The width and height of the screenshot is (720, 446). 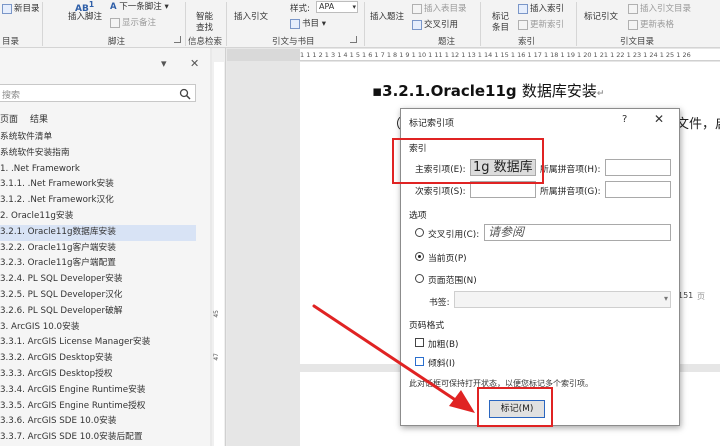 I want to click on group-toa: 引文目录, so click(x=637, y=42).